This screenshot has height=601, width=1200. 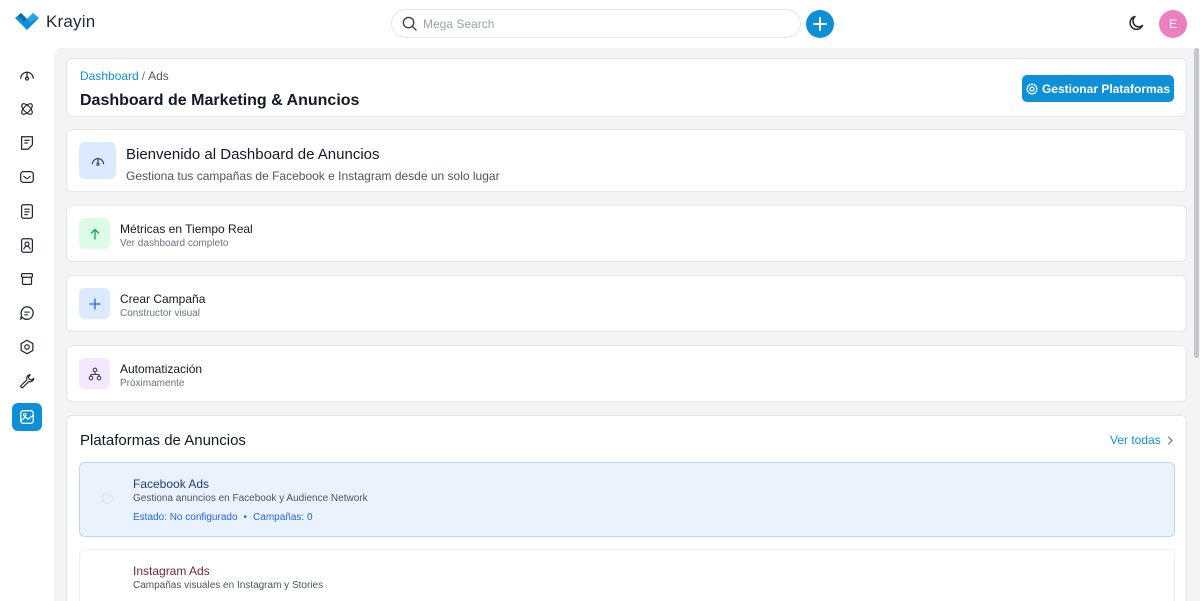 I want to click on breadcrumb: Dashboard / Ads, so click(x=124, y=76).